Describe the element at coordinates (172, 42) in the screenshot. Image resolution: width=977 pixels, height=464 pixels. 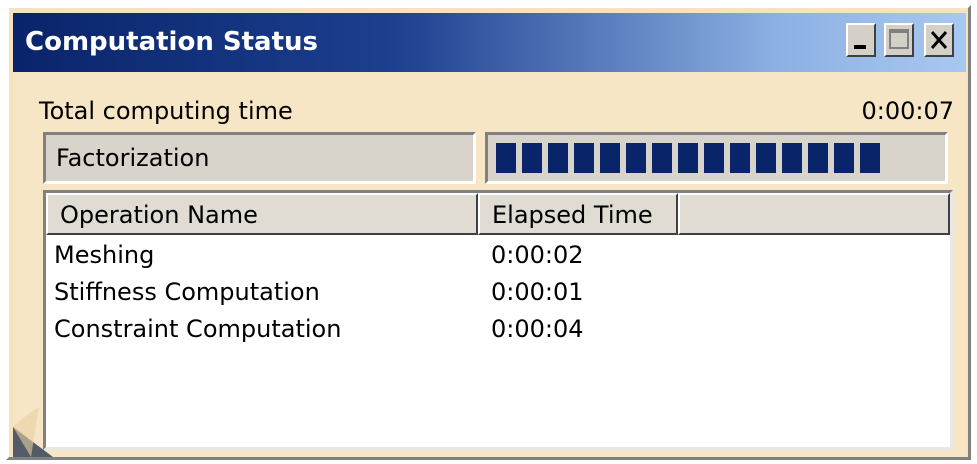
I see `window-title: Computation Status` at that location.